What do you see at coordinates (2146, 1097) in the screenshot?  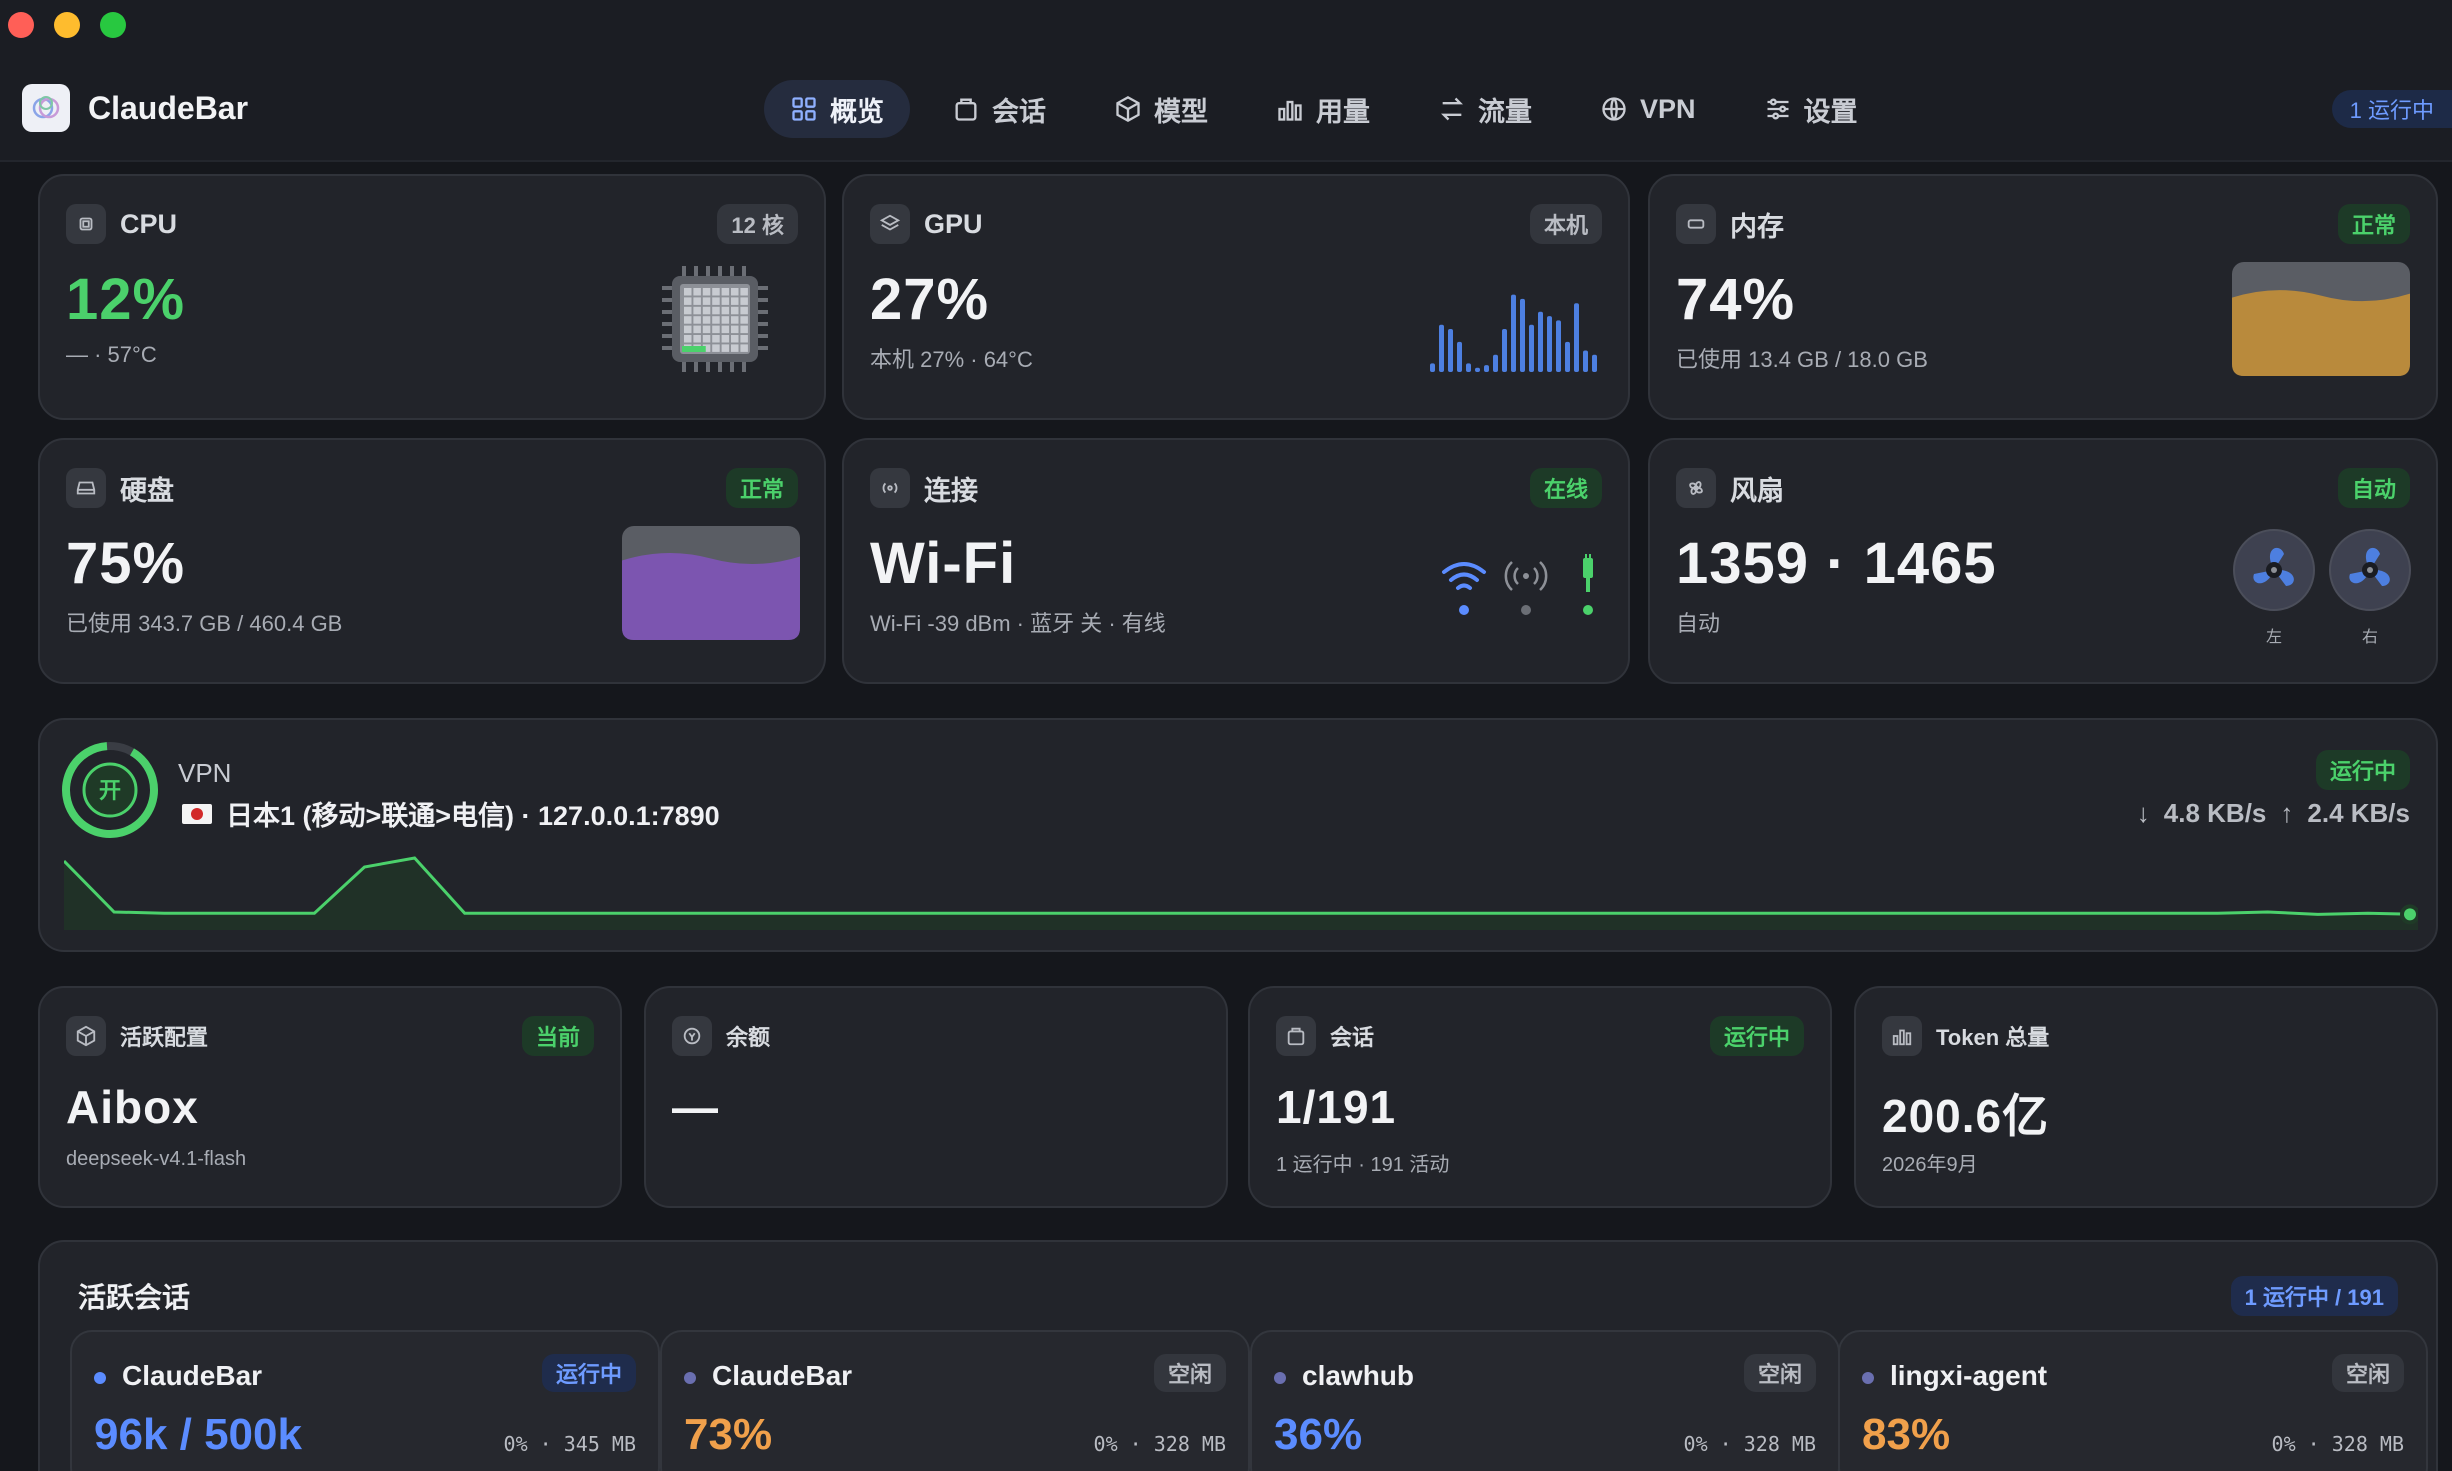 I see `token-total-card: Token 总量 200.6亿 2026年9月` at bounding box center [2146, 1097].